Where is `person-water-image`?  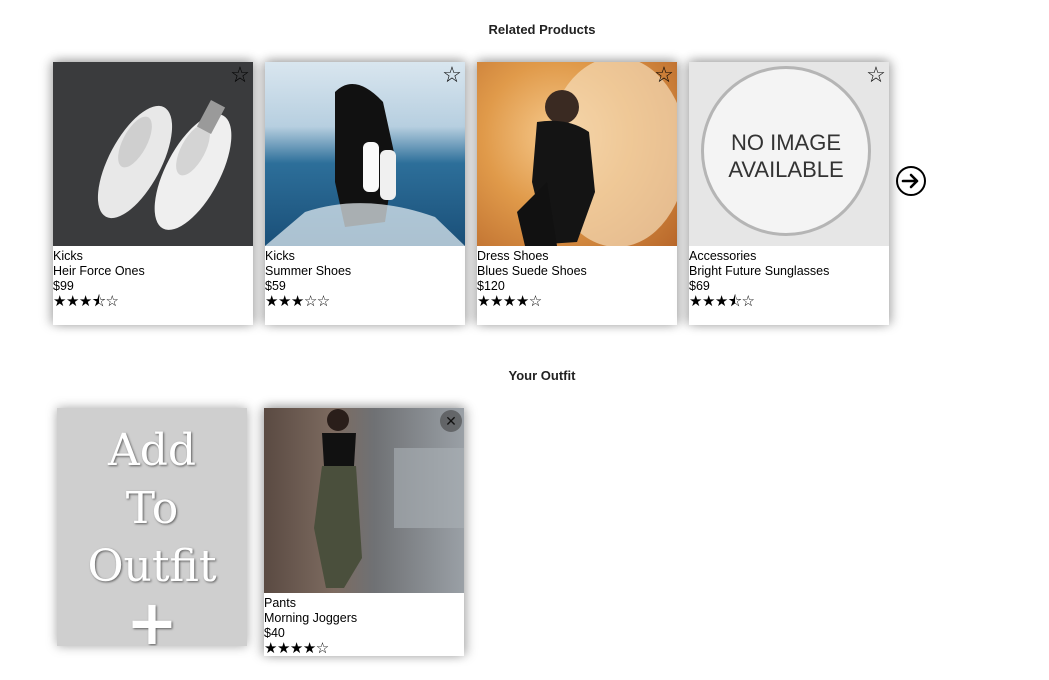
person-water-image is located at coordinates (365, 165).